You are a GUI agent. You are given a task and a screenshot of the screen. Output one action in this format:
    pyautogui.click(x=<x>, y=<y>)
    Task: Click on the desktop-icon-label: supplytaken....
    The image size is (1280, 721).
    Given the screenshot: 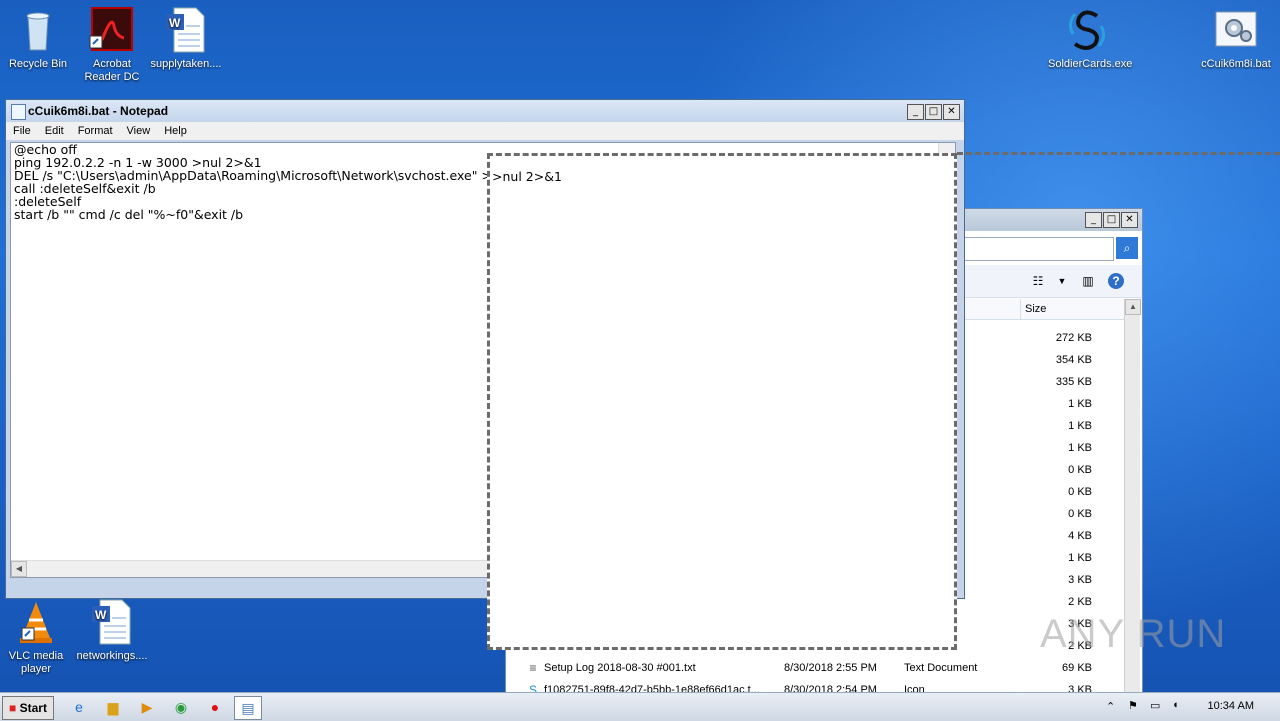 What is the action you would take?
    pyautogui.click(x=186, y=64)
    